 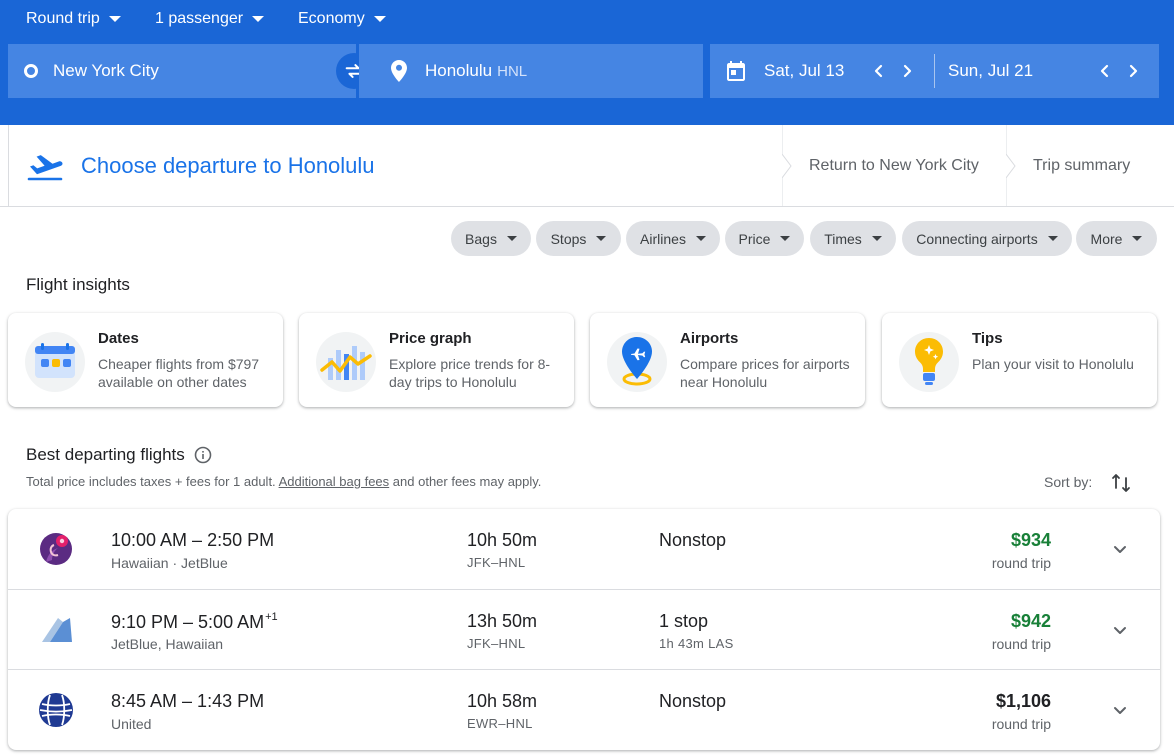 I want to click on departure-next-button, so click(x=907, y=71).